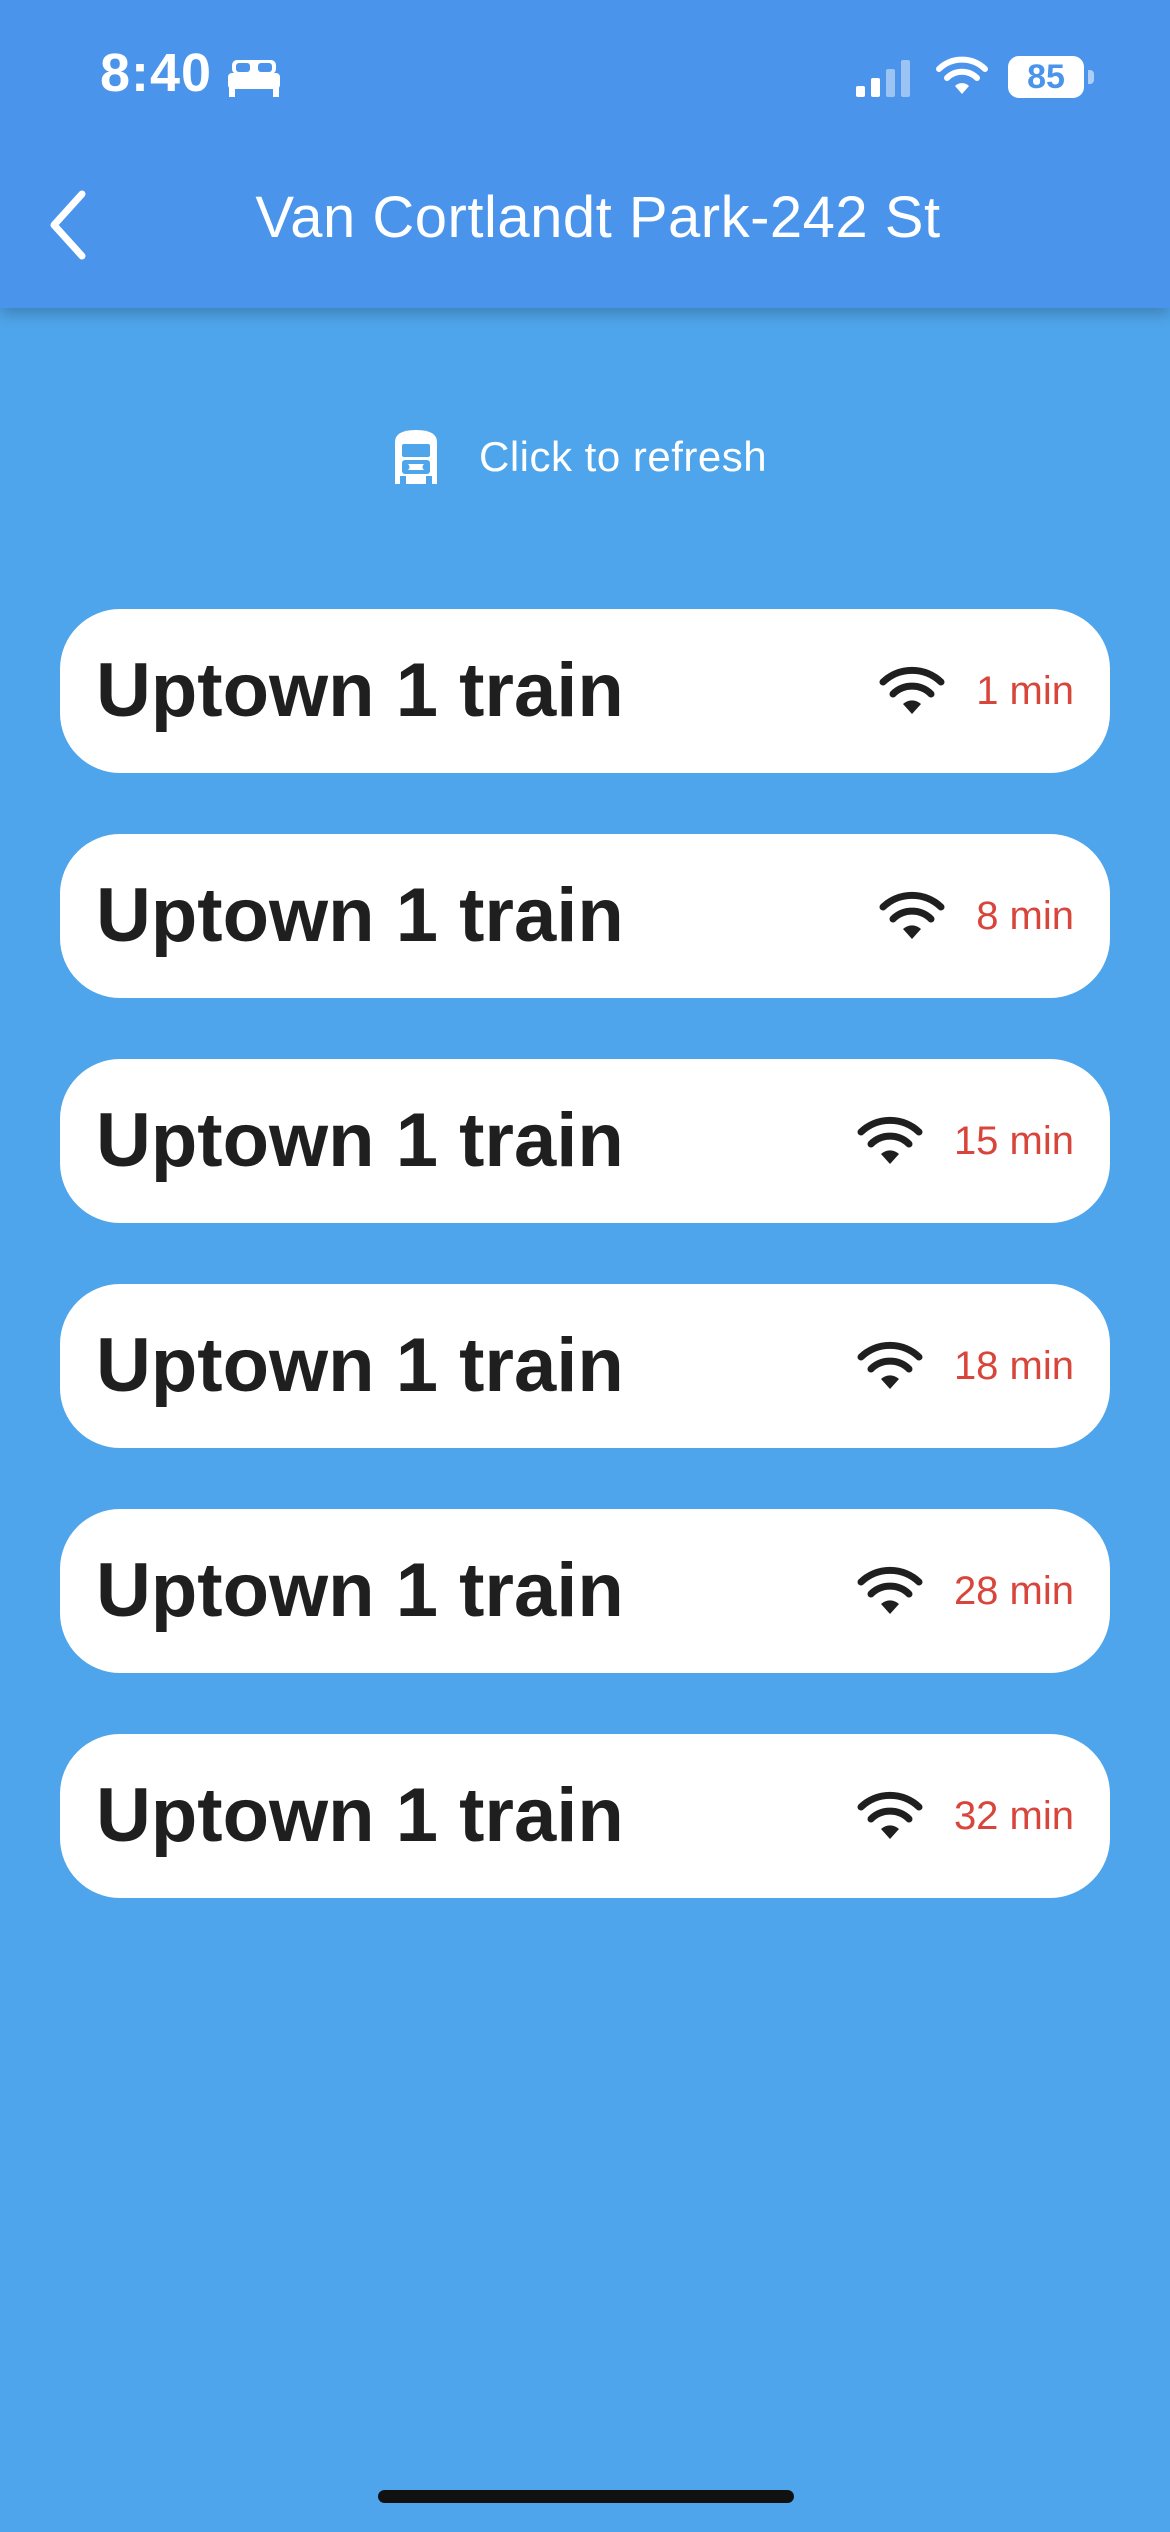  I want to click on refresh-label: Click to refresh, so click(623, 456).